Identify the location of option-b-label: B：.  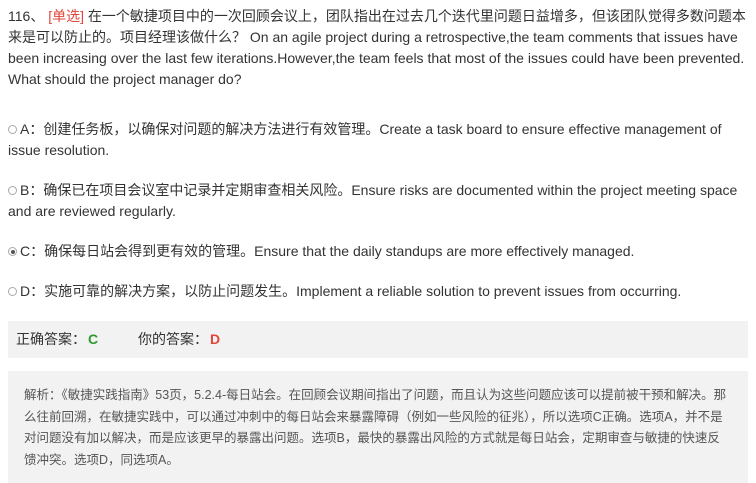
(32, 190).